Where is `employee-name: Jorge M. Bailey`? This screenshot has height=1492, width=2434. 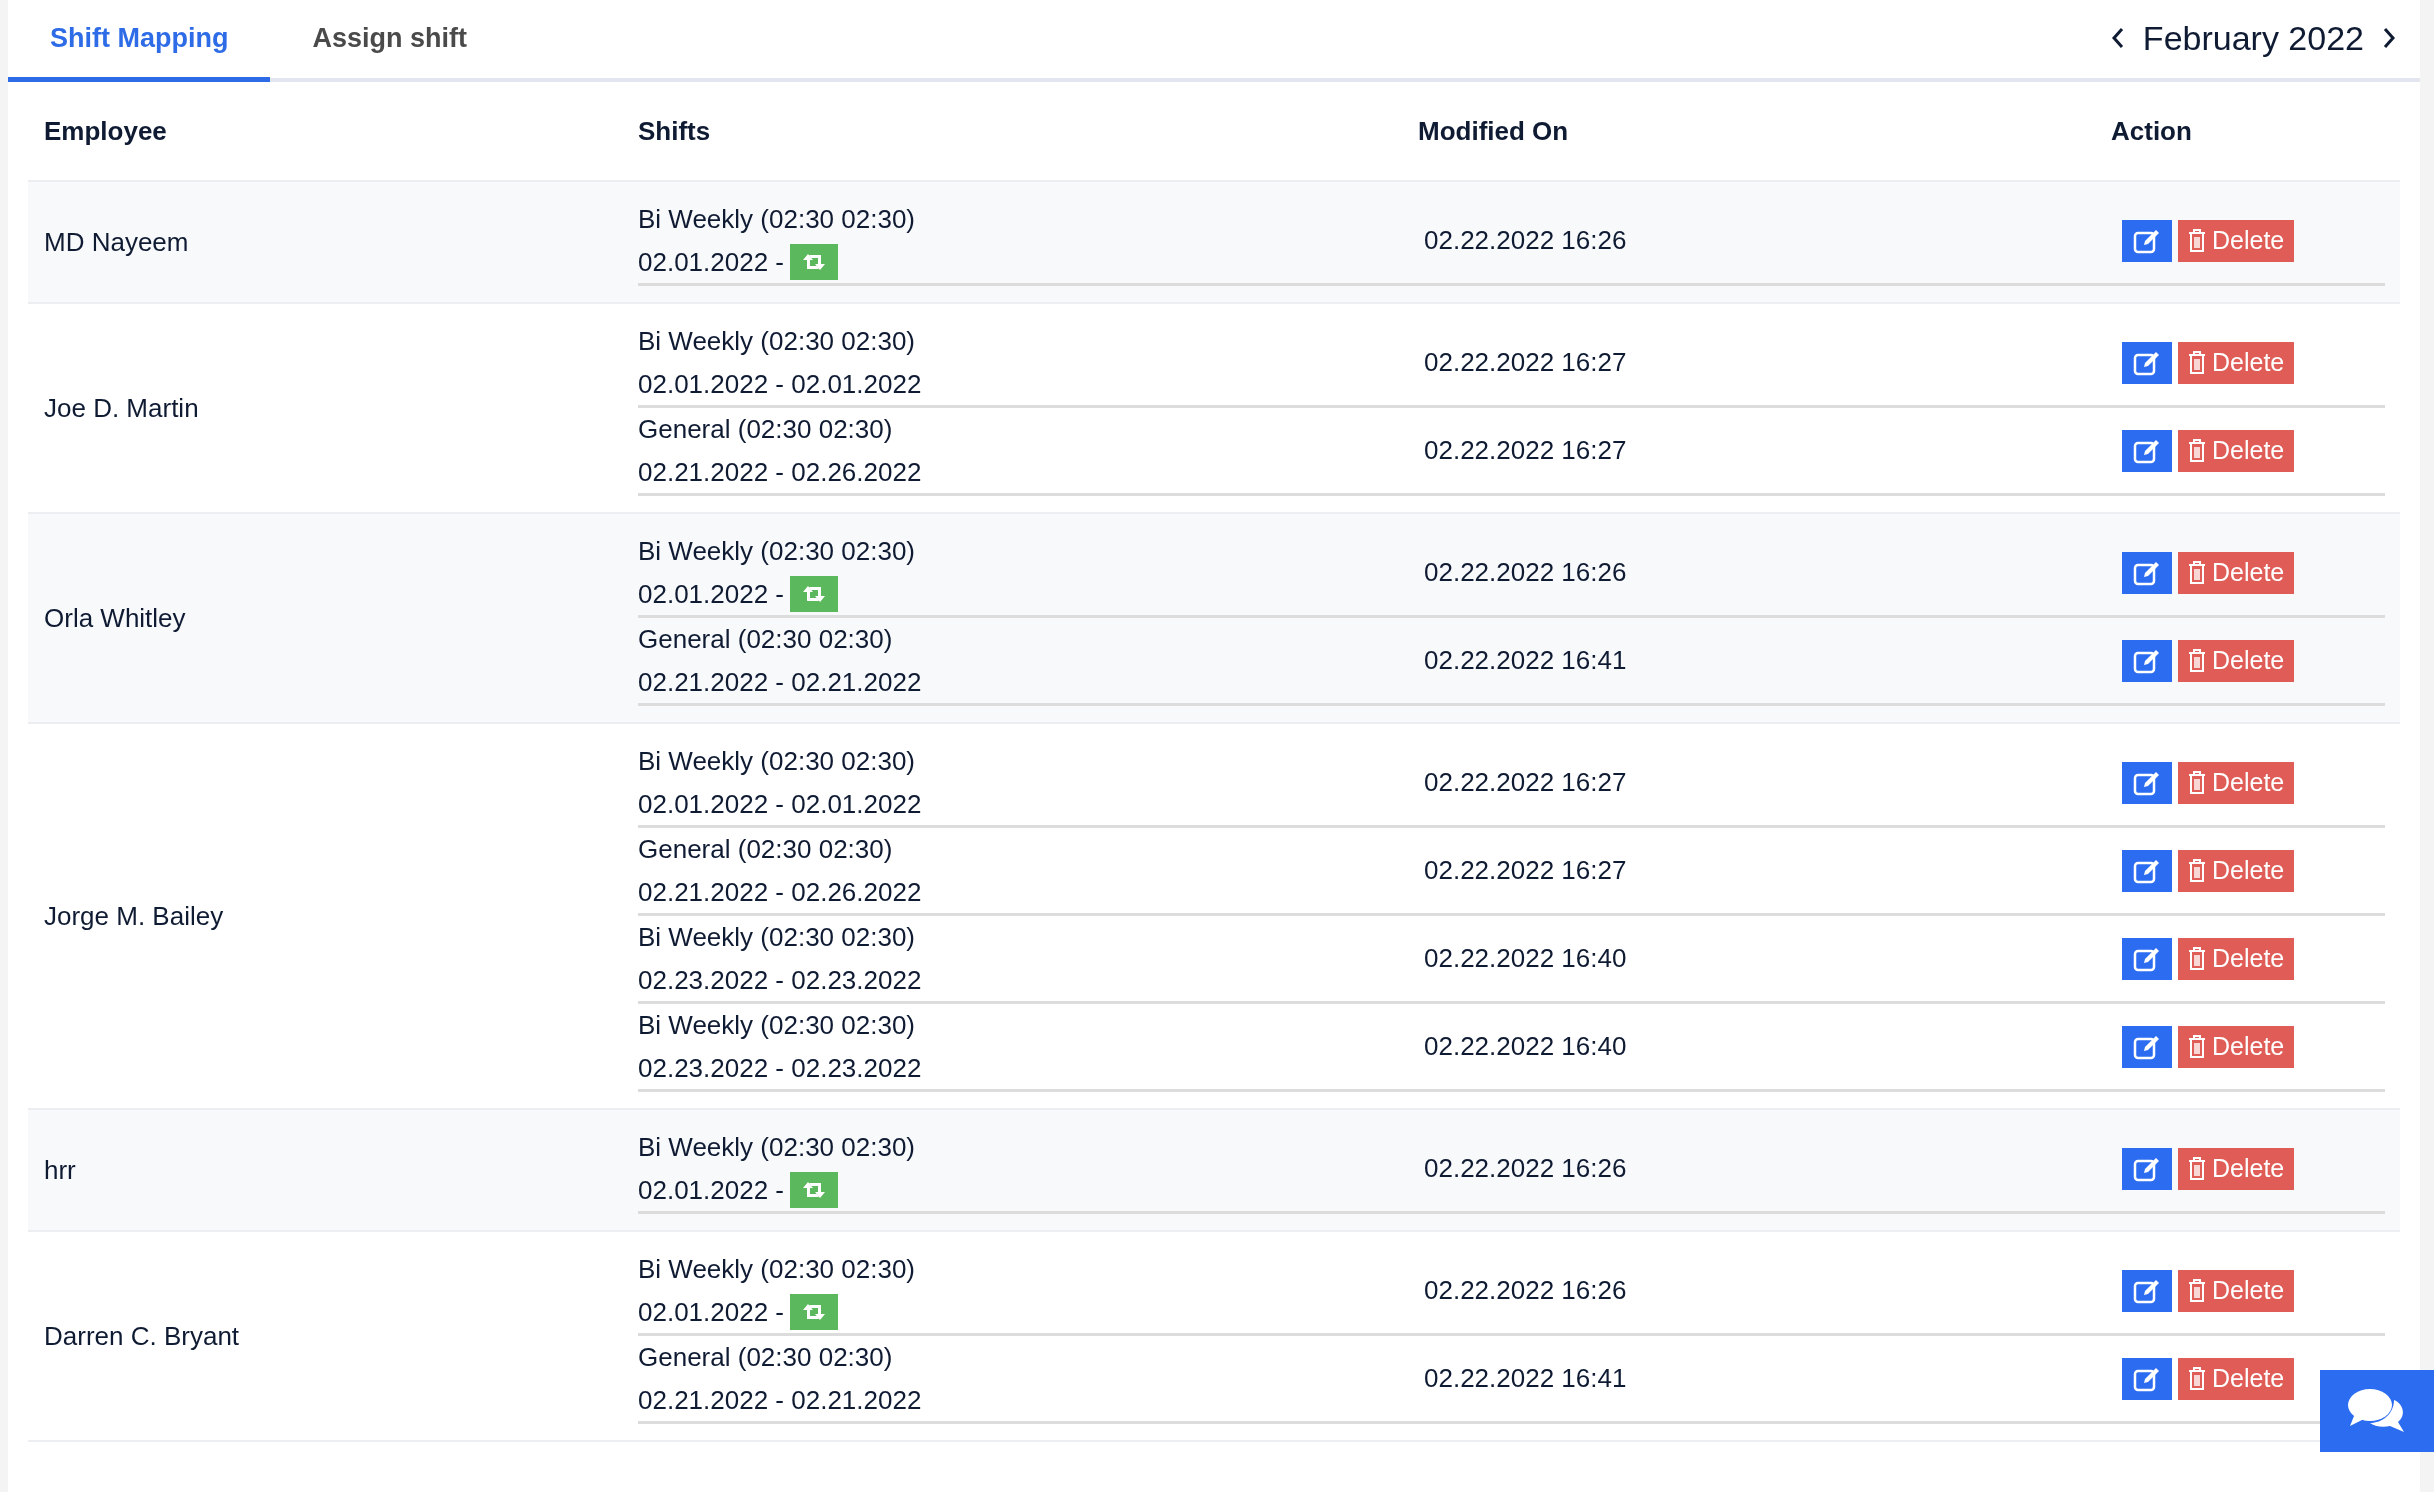 employee-name: Jorge M. Bailey is located at coordinates (134, 916).